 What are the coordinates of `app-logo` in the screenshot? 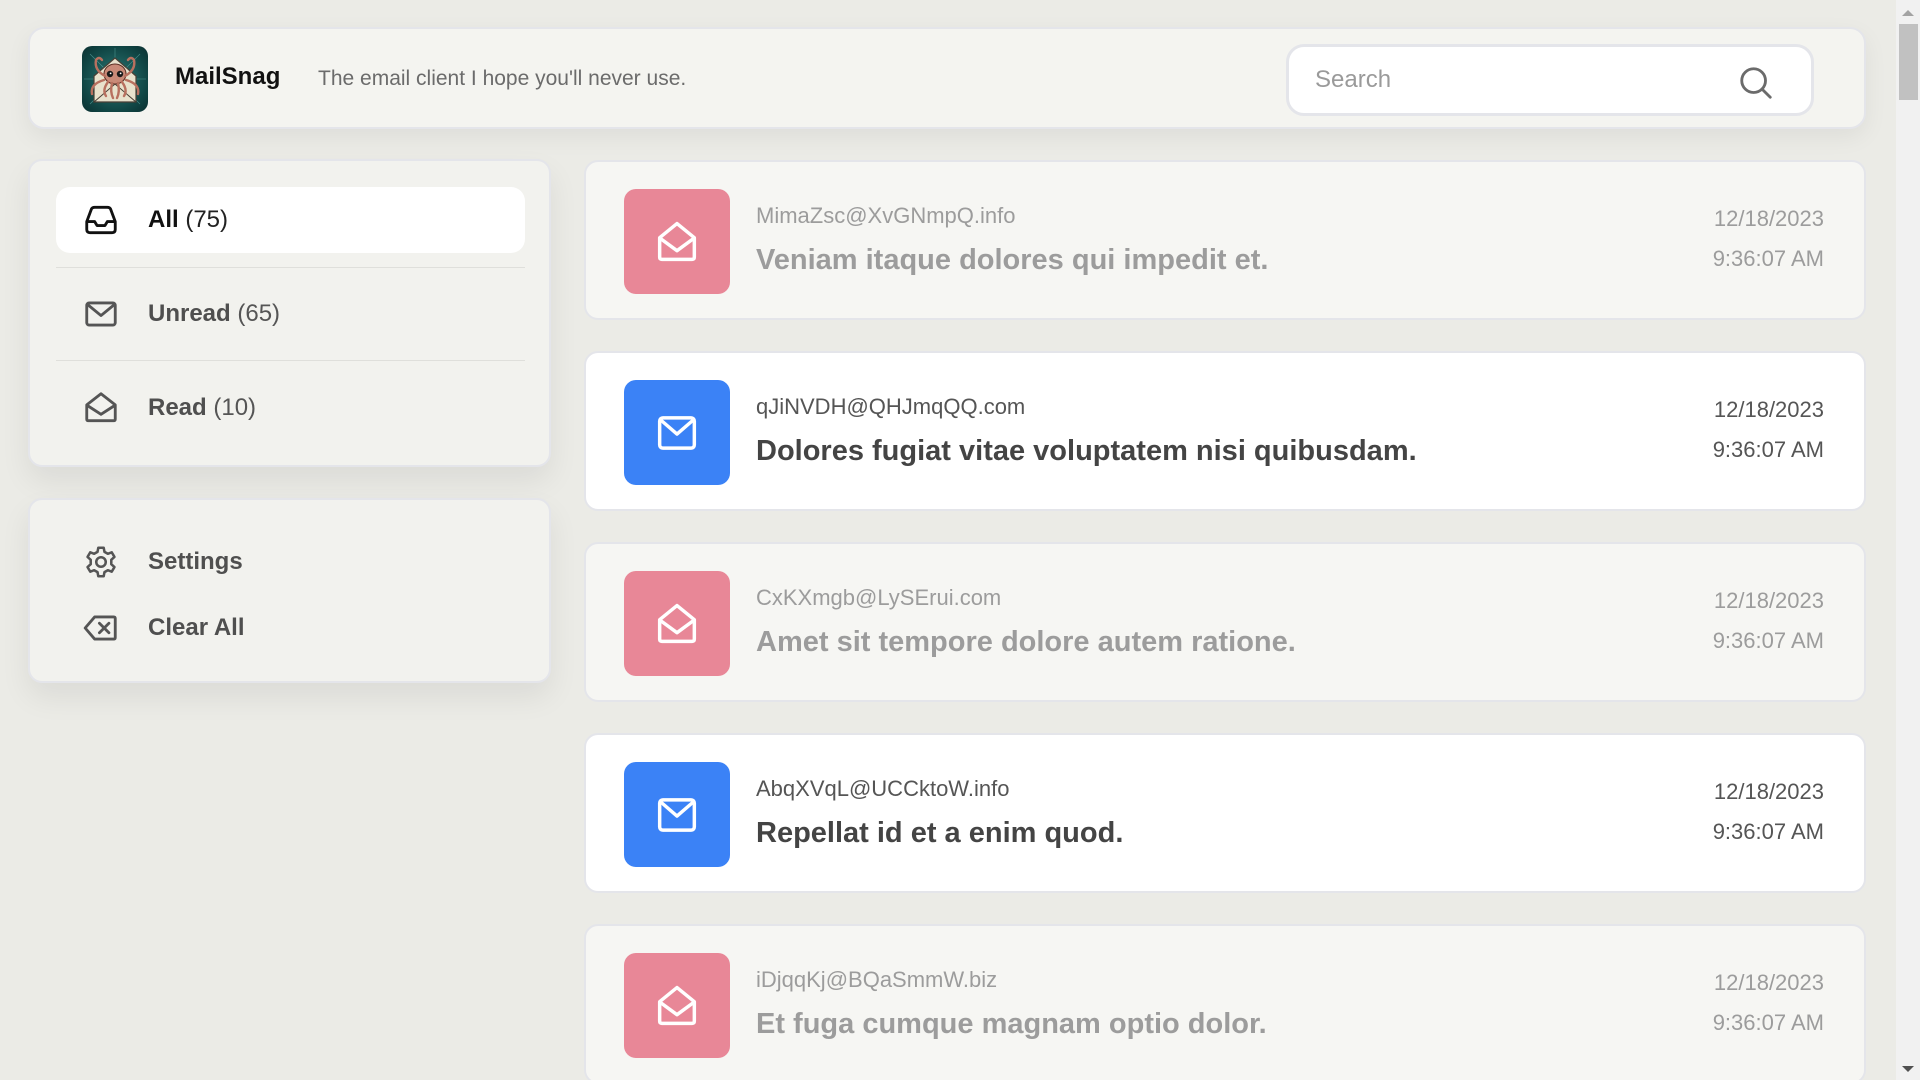 It's located at (115, 79).